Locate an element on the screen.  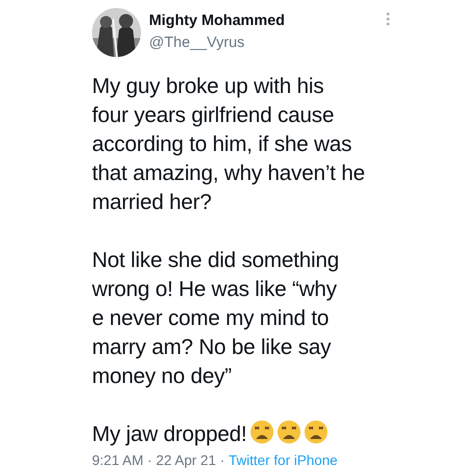
author-handle: @The__Vyrus is located at coordinates (267, 43).